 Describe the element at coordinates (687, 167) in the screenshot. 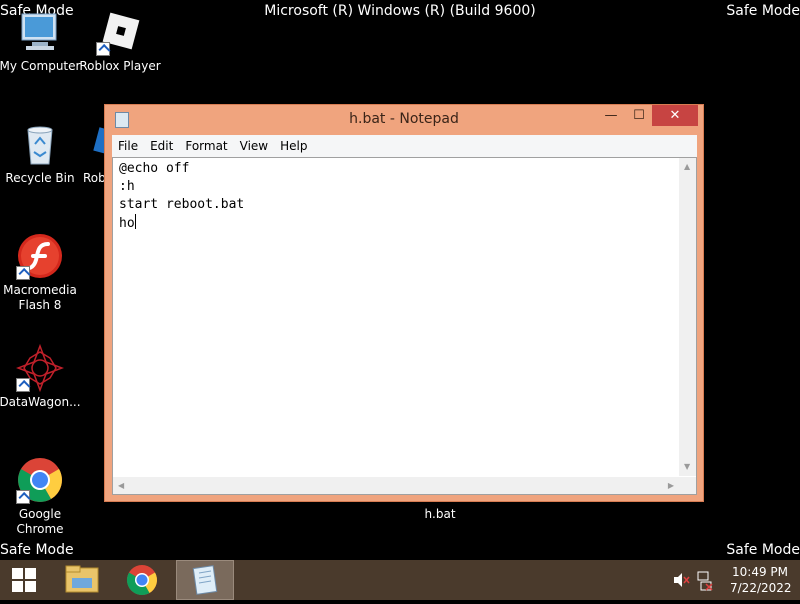

I see `scroll-up-arrow-icon: ▲` at that location.